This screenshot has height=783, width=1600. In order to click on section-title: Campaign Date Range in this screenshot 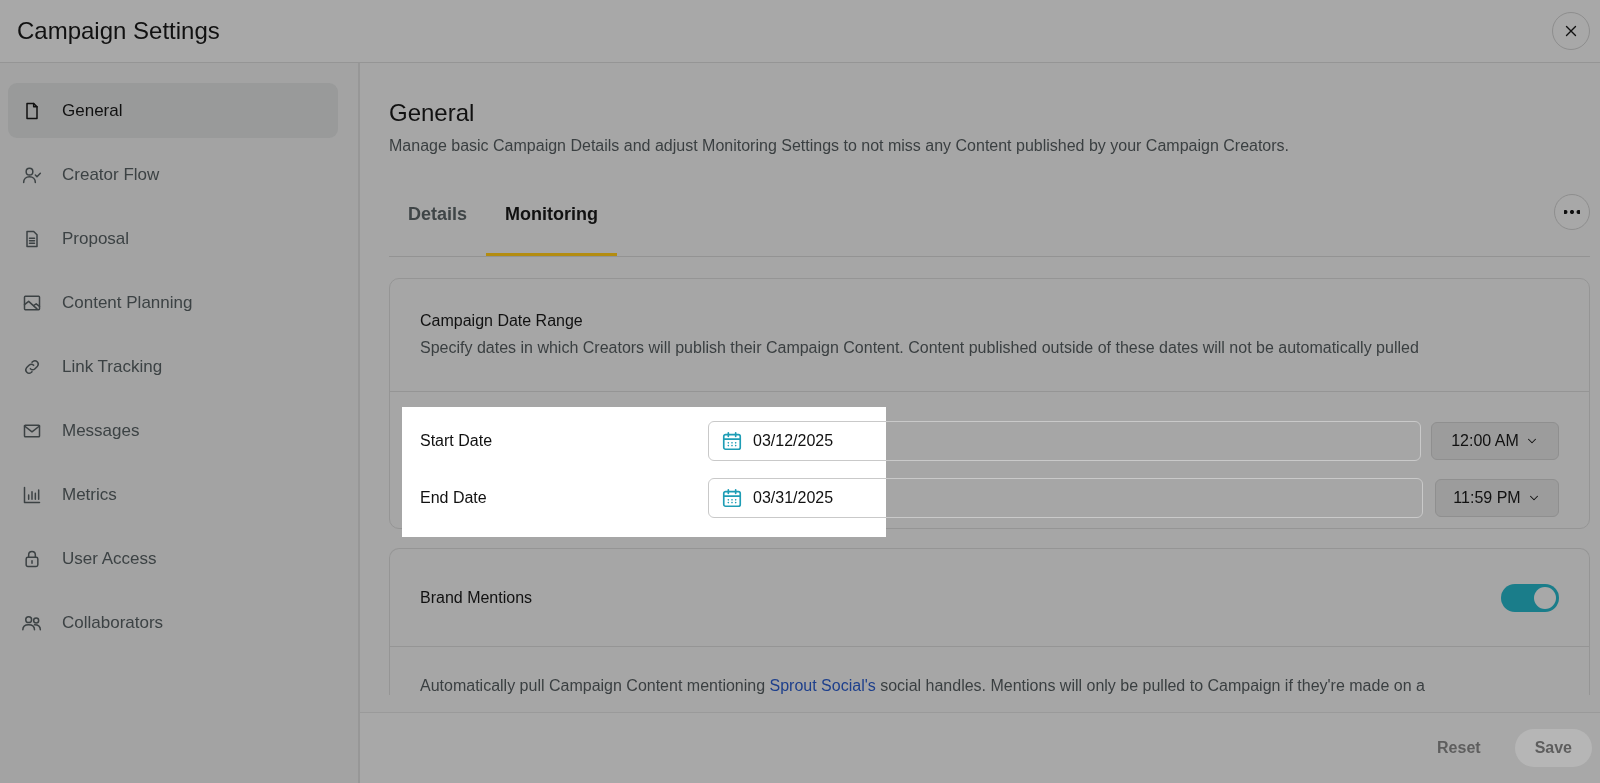, I will do `click(502, 321)`.